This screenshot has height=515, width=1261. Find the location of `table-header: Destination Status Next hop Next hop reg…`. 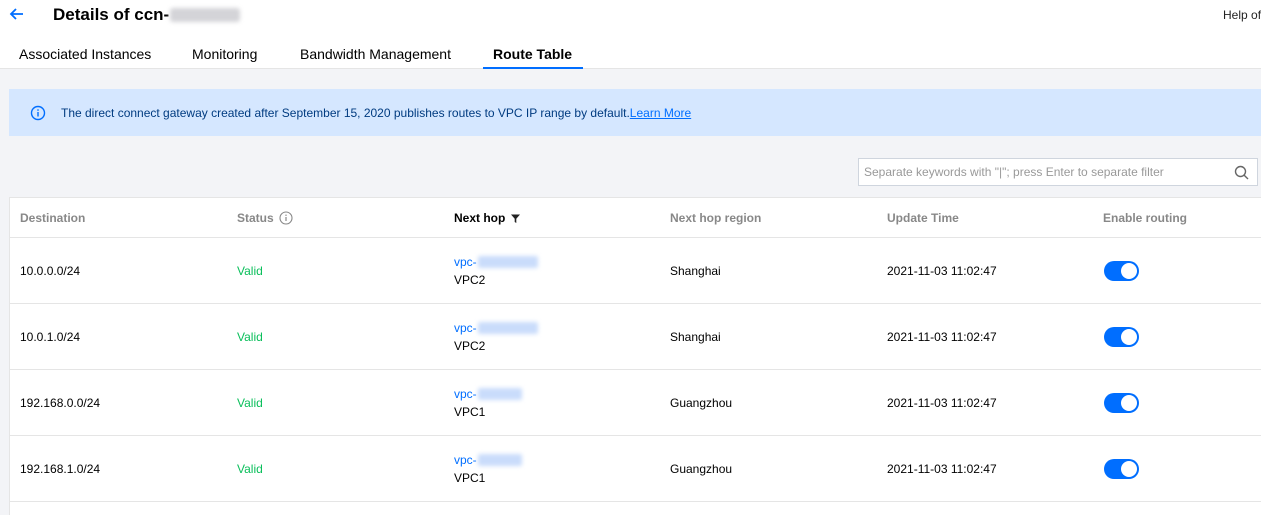

table-header: Destination Status Next hop Next hop reg… is located at coordinates (635, 218).